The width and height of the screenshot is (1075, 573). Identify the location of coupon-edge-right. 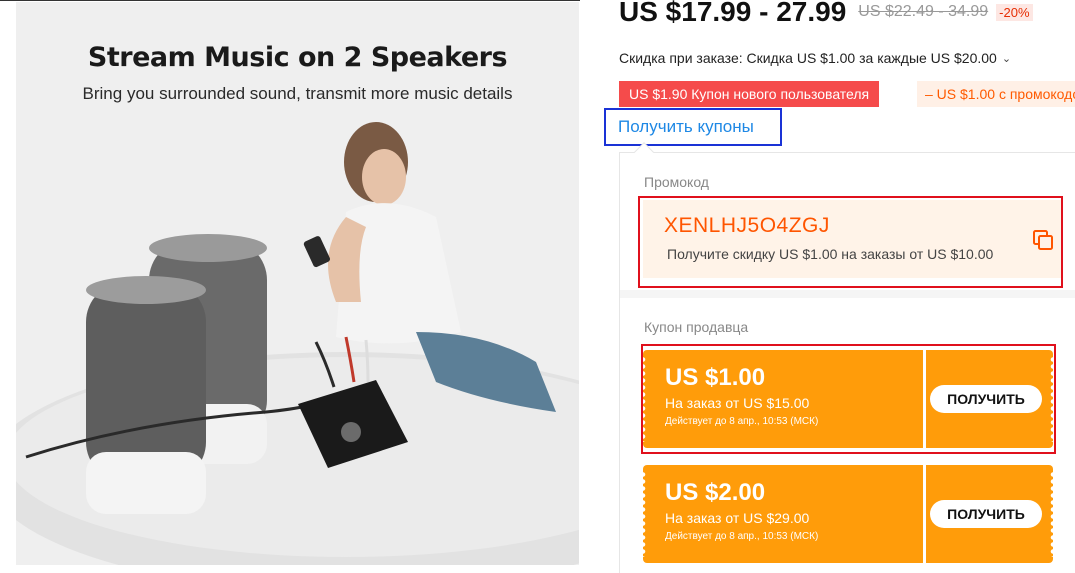
(1053, 514).